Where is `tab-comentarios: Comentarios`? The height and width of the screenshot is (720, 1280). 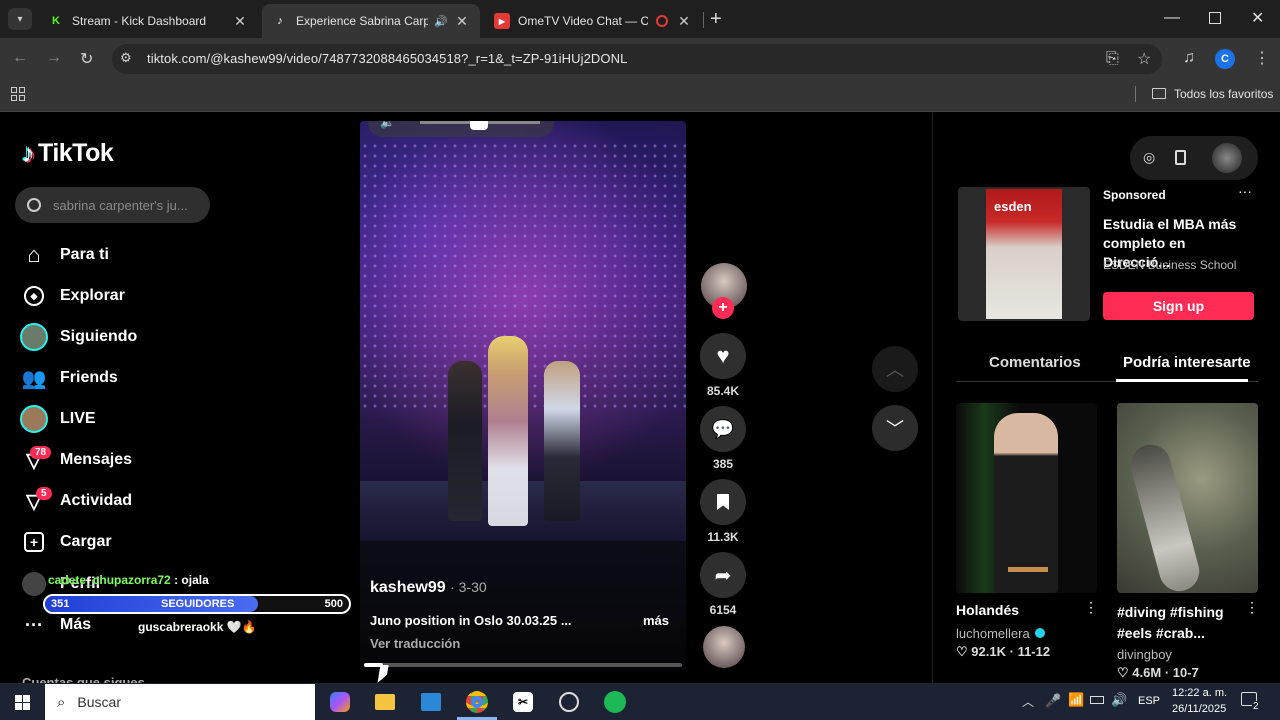
tab-comentarios: Comentarios is located at coordinates (1035, 362).